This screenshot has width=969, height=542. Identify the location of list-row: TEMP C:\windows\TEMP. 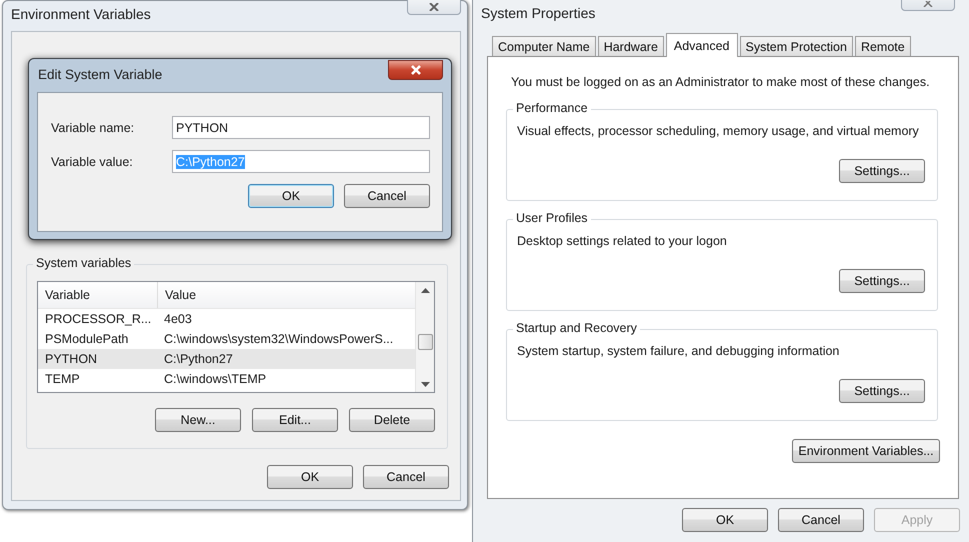
(226, 379).